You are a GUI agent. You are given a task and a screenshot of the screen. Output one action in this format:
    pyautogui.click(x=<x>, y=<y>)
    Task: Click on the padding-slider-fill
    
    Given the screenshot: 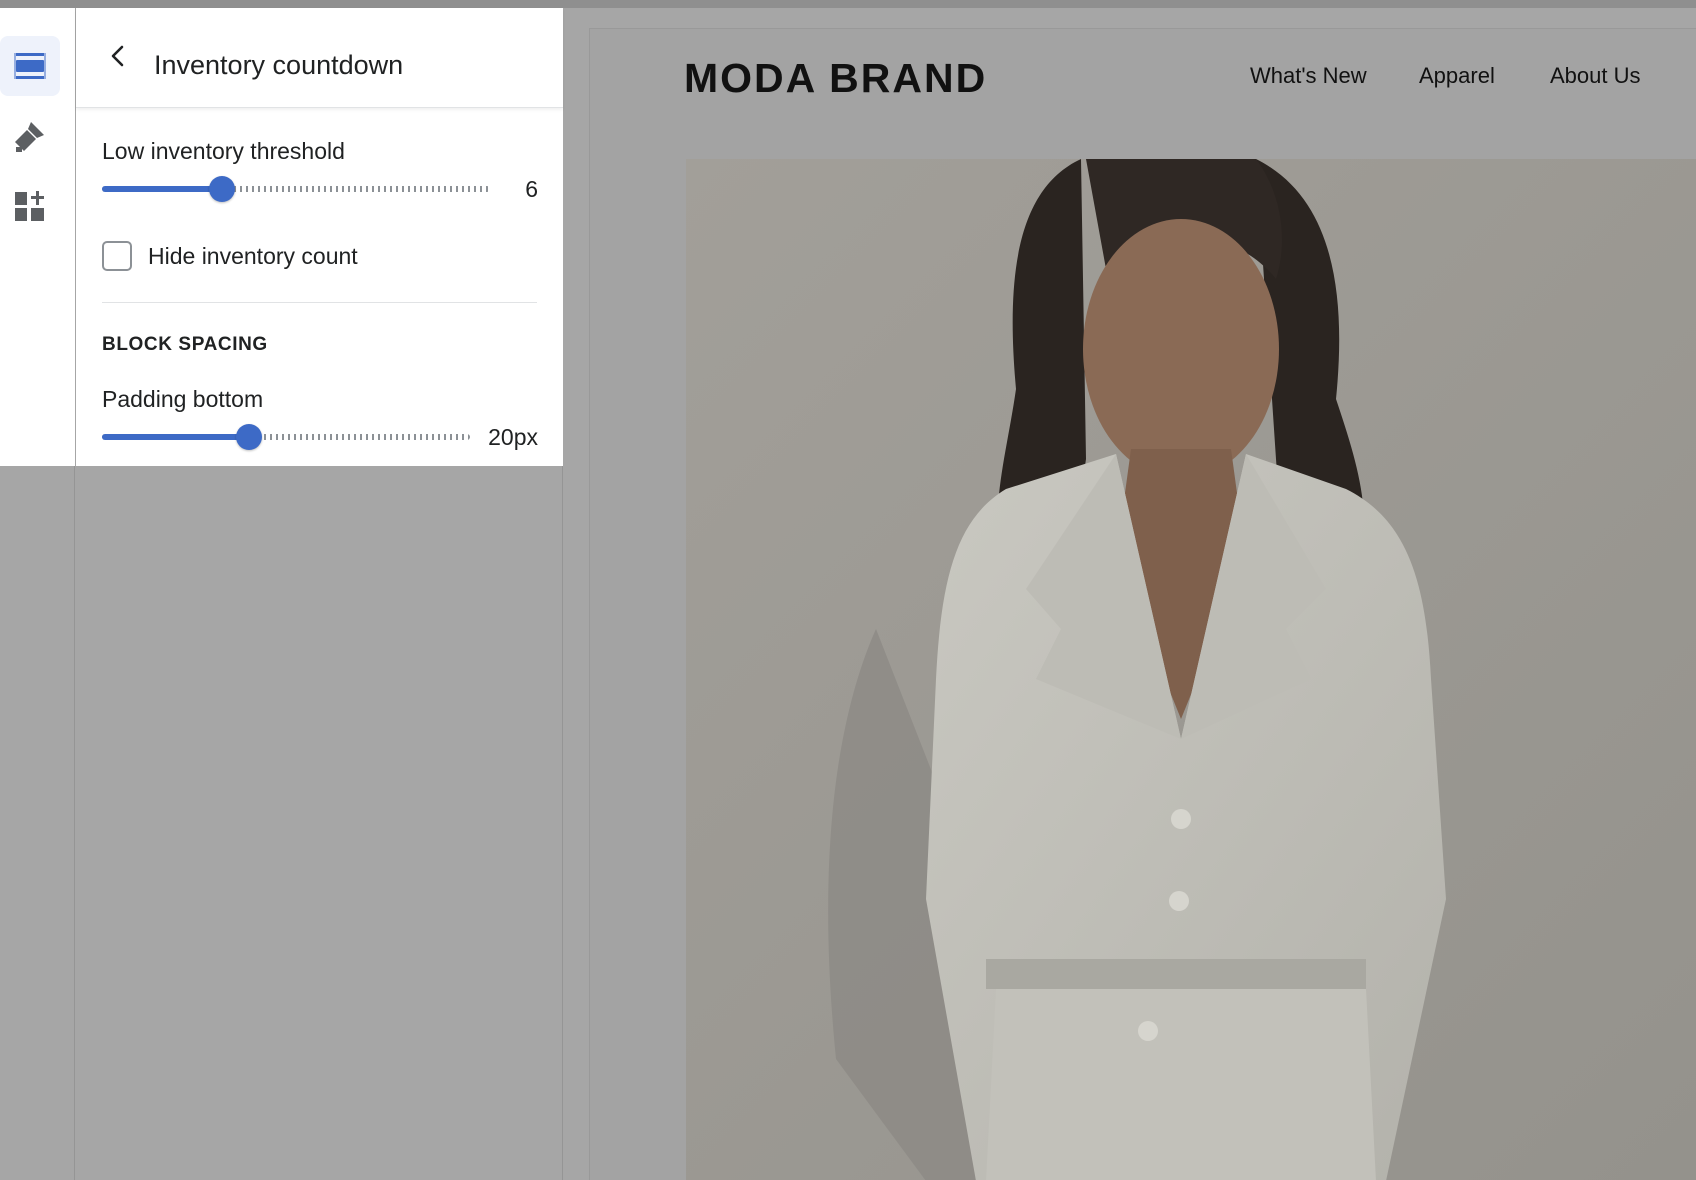 What is the action you would take?
    pyautogui.click(x=175, y=437)
    